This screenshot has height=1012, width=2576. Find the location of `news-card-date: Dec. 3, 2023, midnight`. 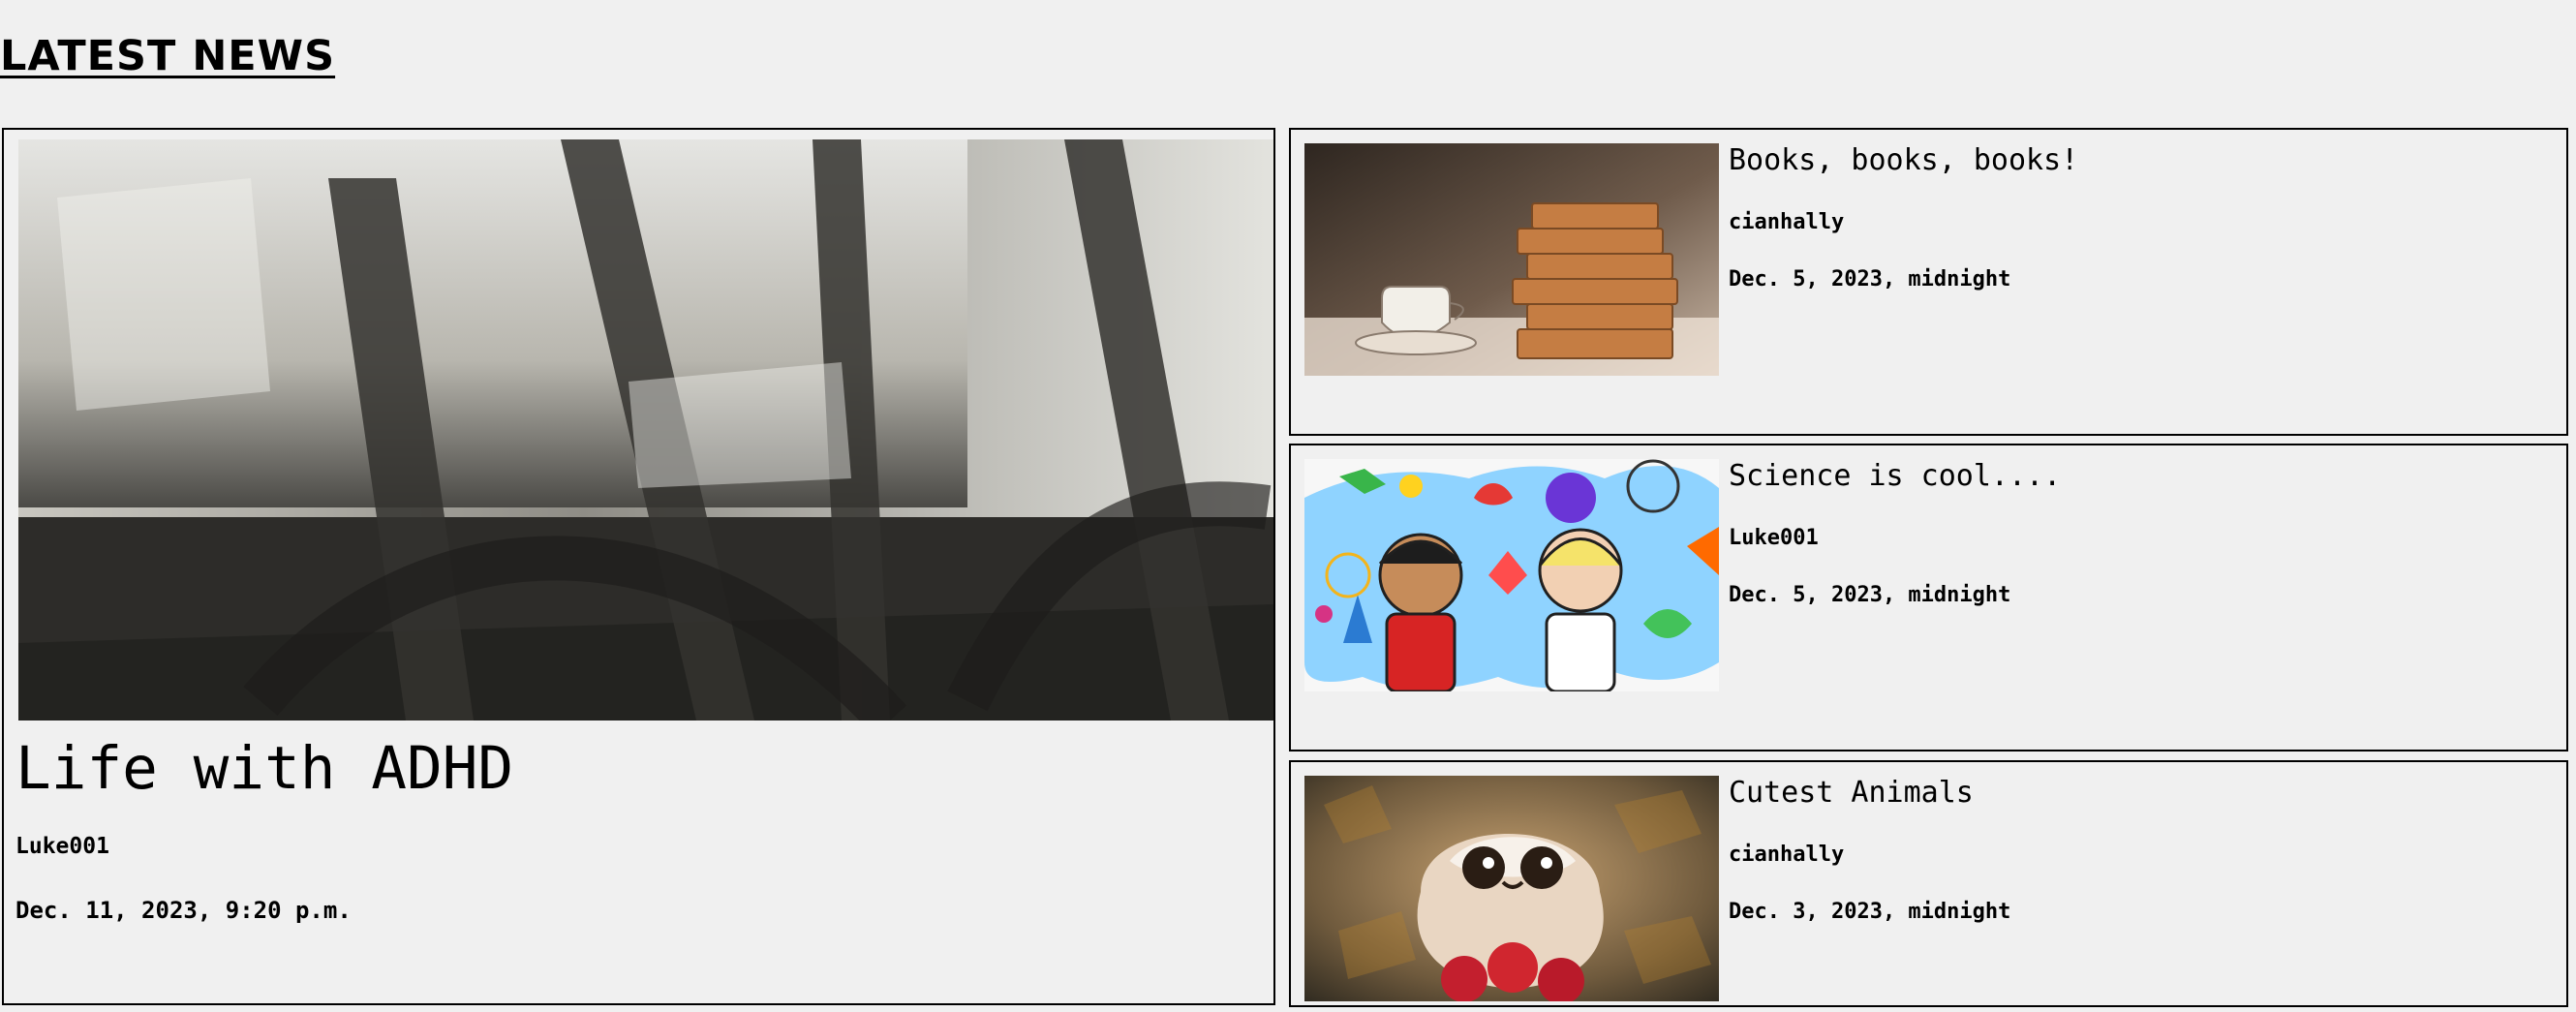

news-card-date: Dec. 3, 2023, midnight is located at coordinates (1870, 912).